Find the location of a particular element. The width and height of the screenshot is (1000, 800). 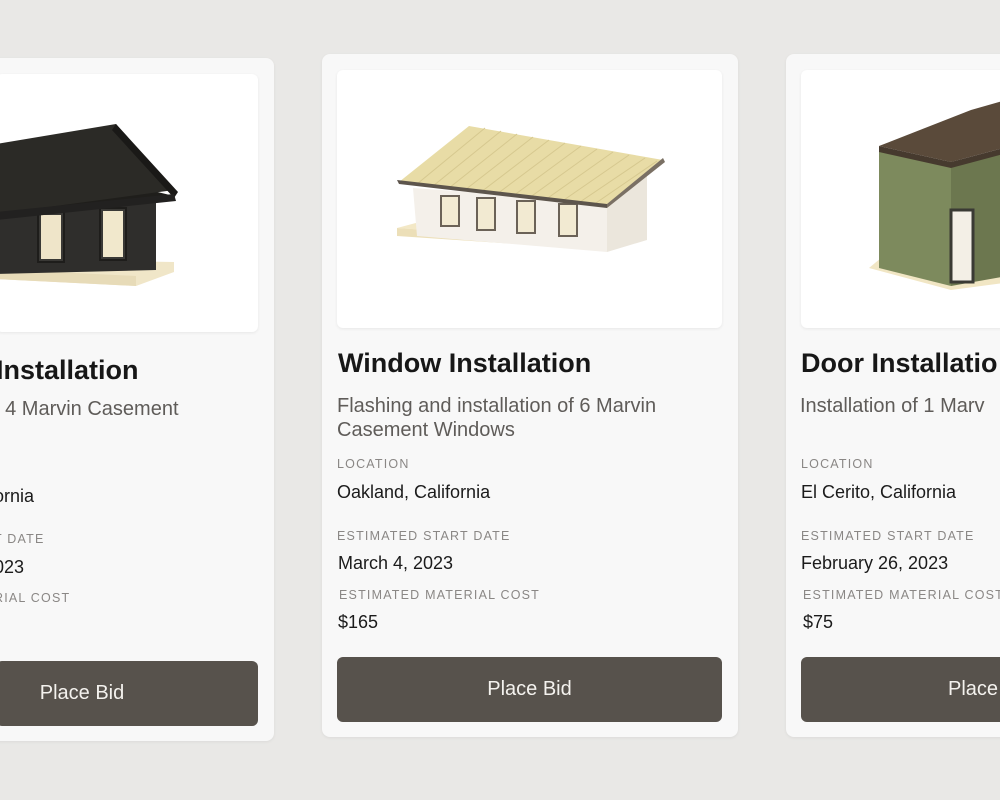

place-bid-button: Place is located at coordinates (900, 689).